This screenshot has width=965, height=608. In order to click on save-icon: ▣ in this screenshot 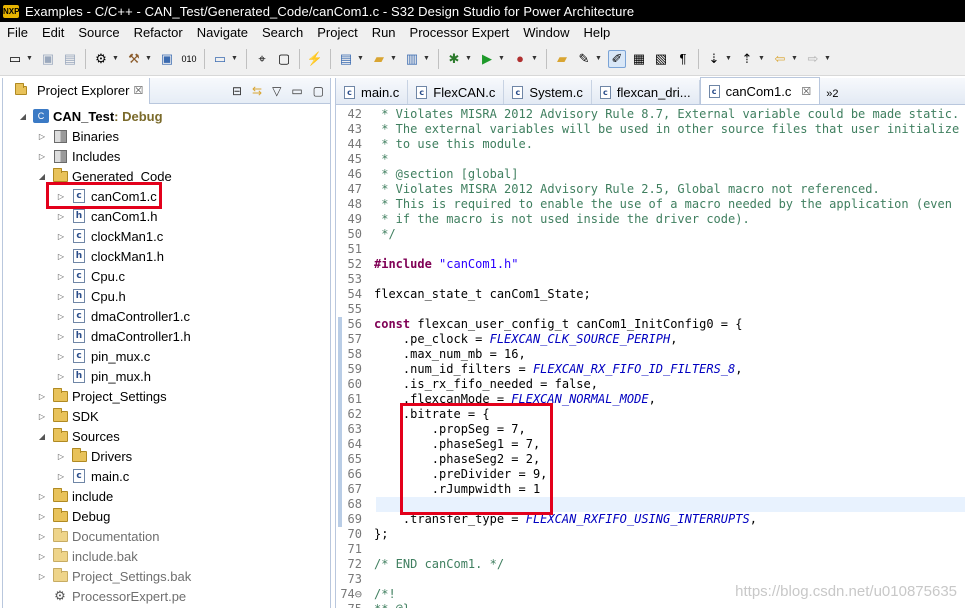, I will do `click(48, 59)`.